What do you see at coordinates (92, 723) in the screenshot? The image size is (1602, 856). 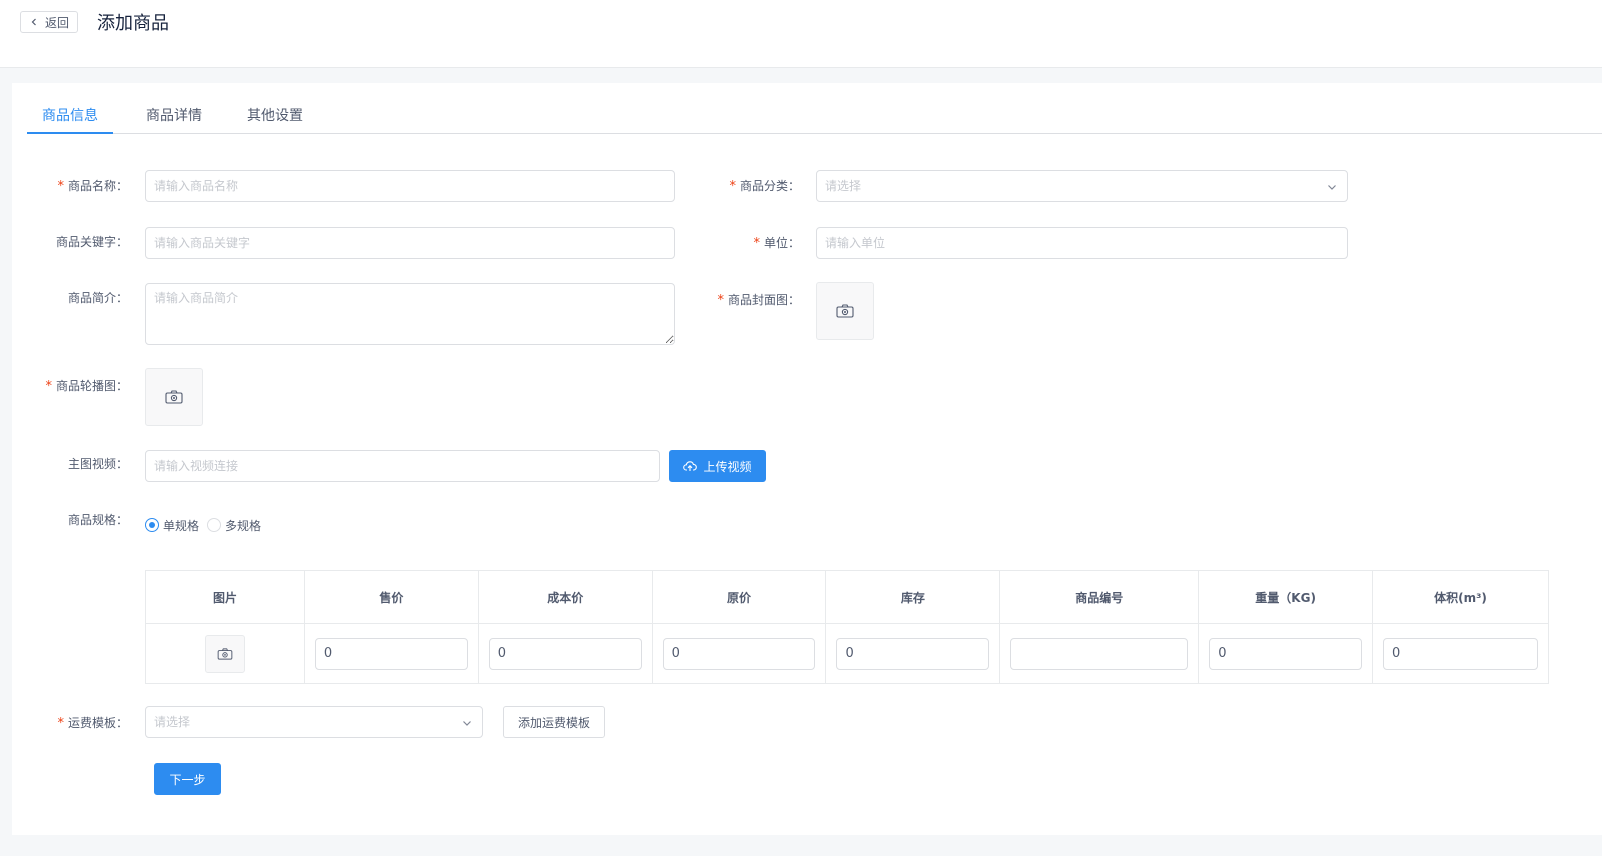 I see `shipping-template-label: * 运费模板：` at bounding box center [92, 723].